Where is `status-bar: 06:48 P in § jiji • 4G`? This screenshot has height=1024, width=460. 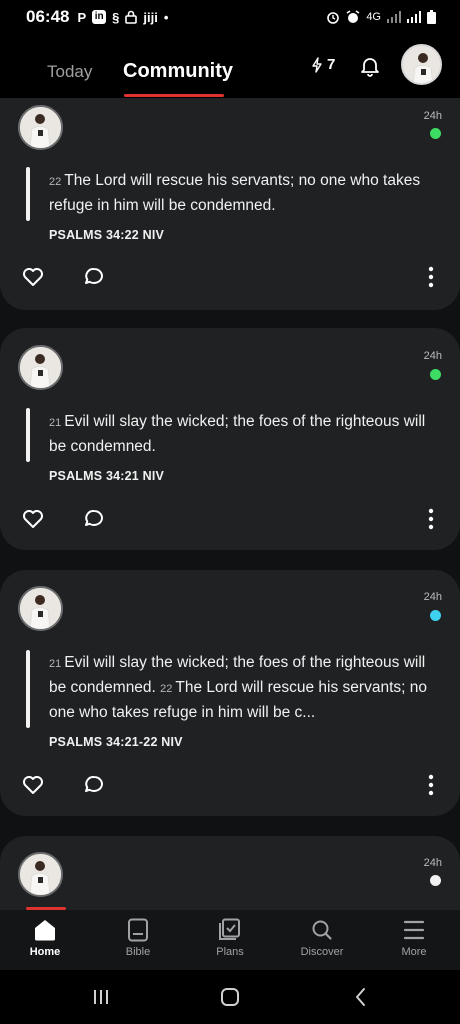 status-bar: 06:48 P in § jiji • 4G is located at coordinates (230, 17).